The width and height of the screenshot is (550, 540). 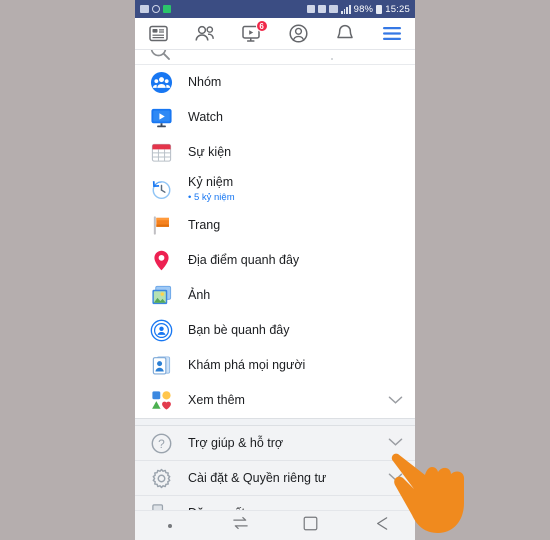 I want to click on battery-icon, so click(x=379, y=9).